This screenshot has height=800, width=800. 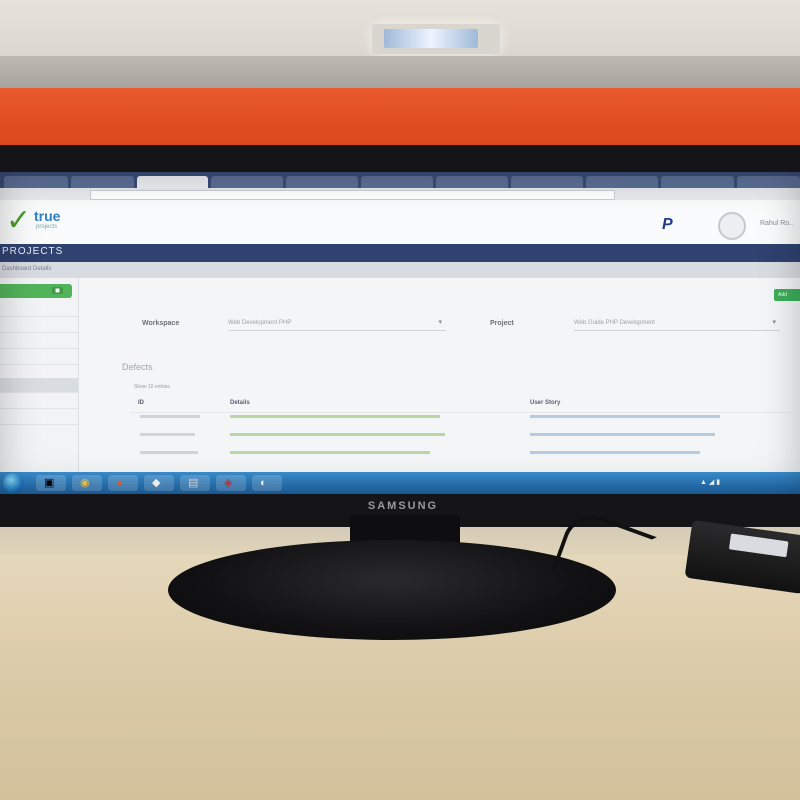 I want to click on chrome-icon: ◉, so click(x=85, y=483).